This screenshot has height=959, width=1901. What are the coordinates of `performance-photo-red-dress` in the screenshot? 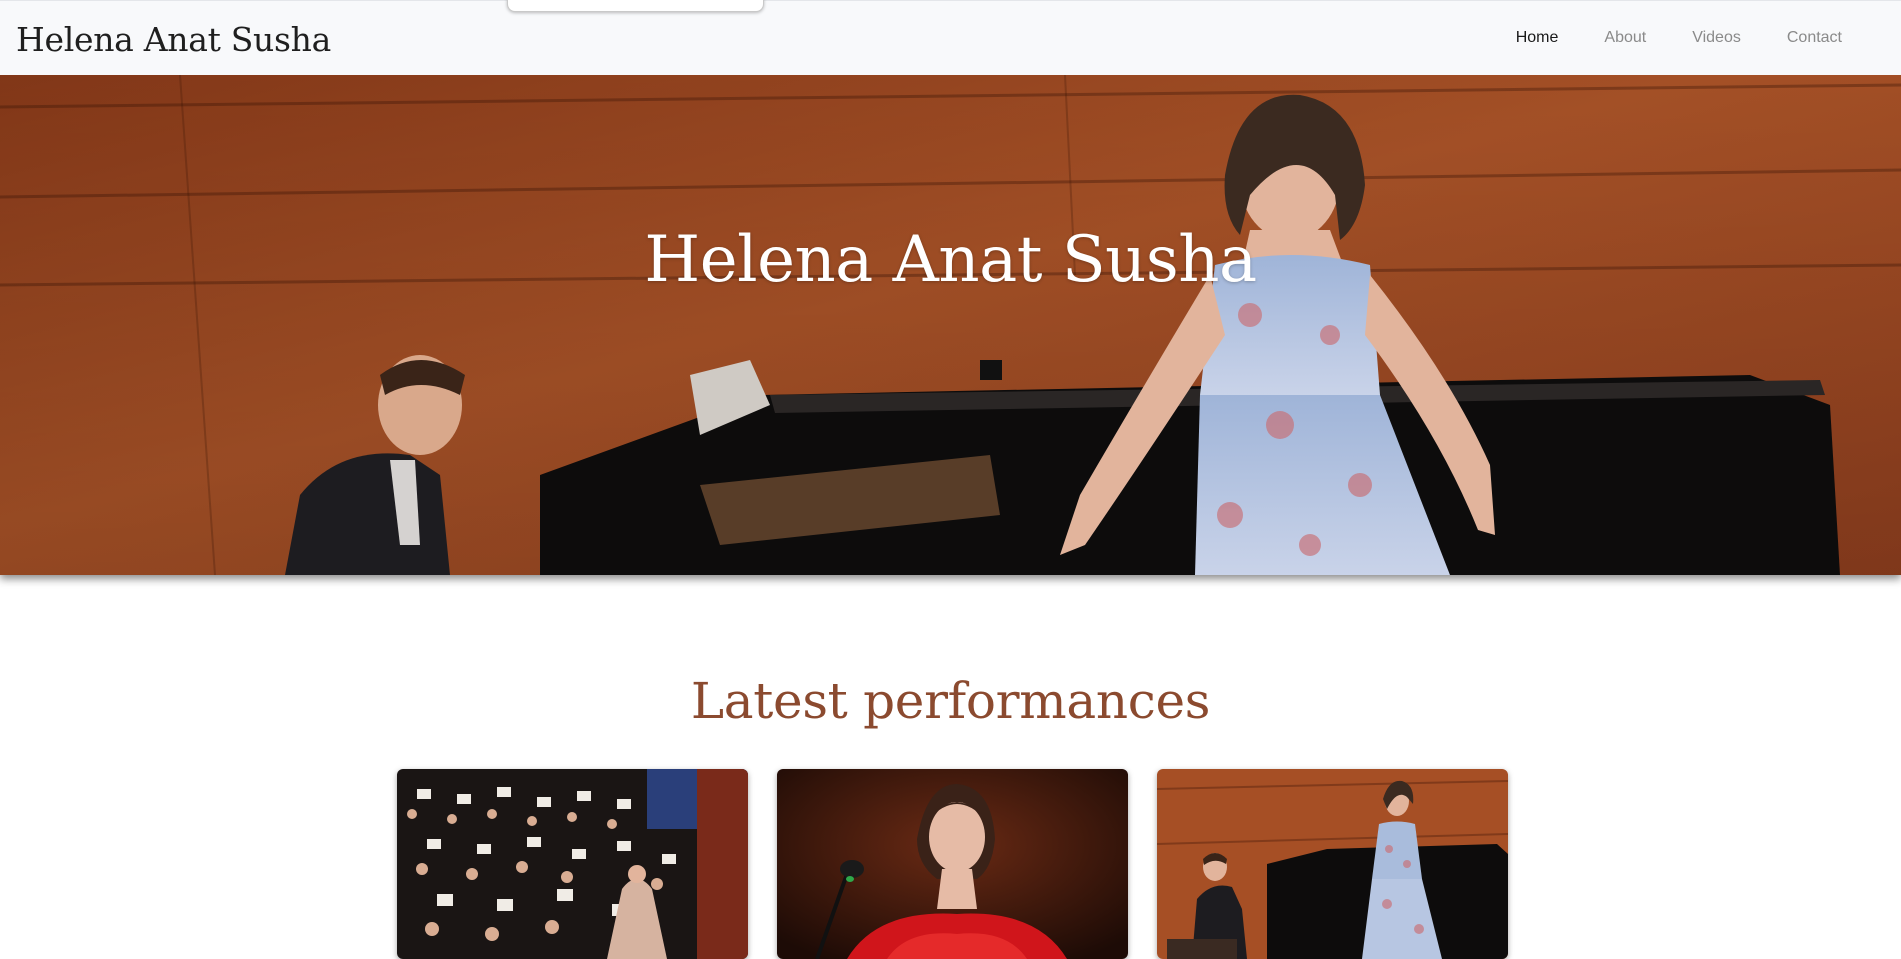 It's located at (952, 864).